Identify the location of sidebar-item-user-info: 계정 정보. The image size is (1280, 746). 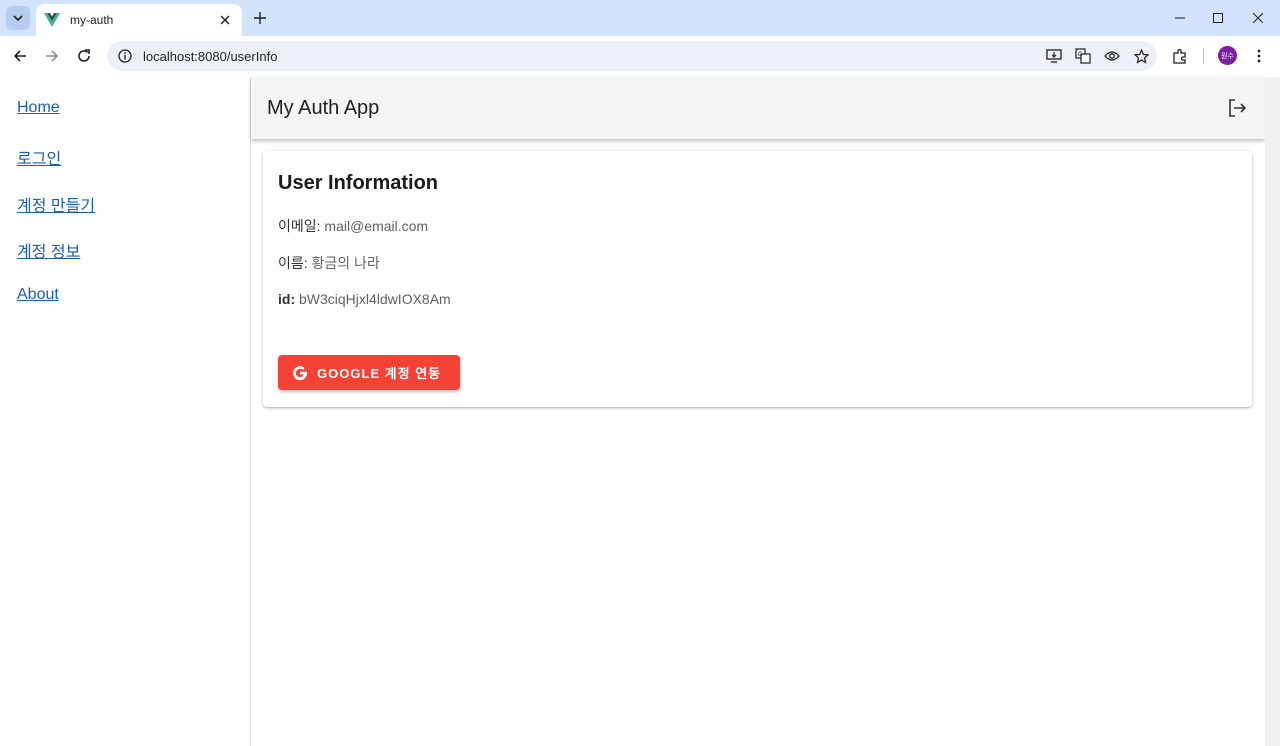
(48, 250).